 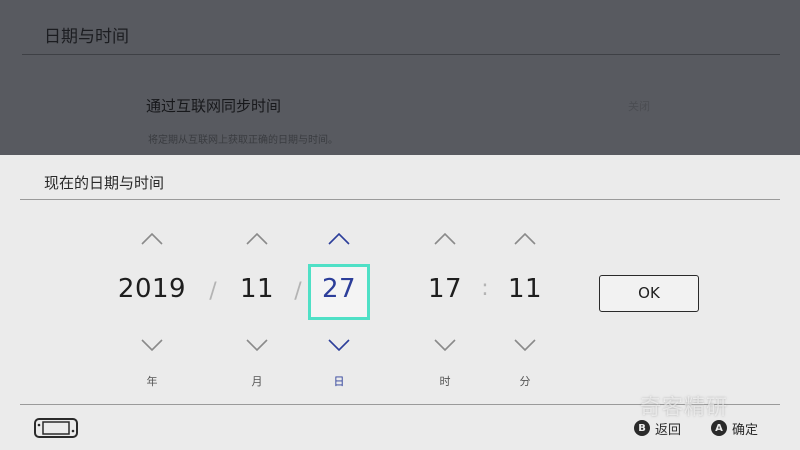 I want to click on year-spinner: 2019 年, so click(x=152, y=309).